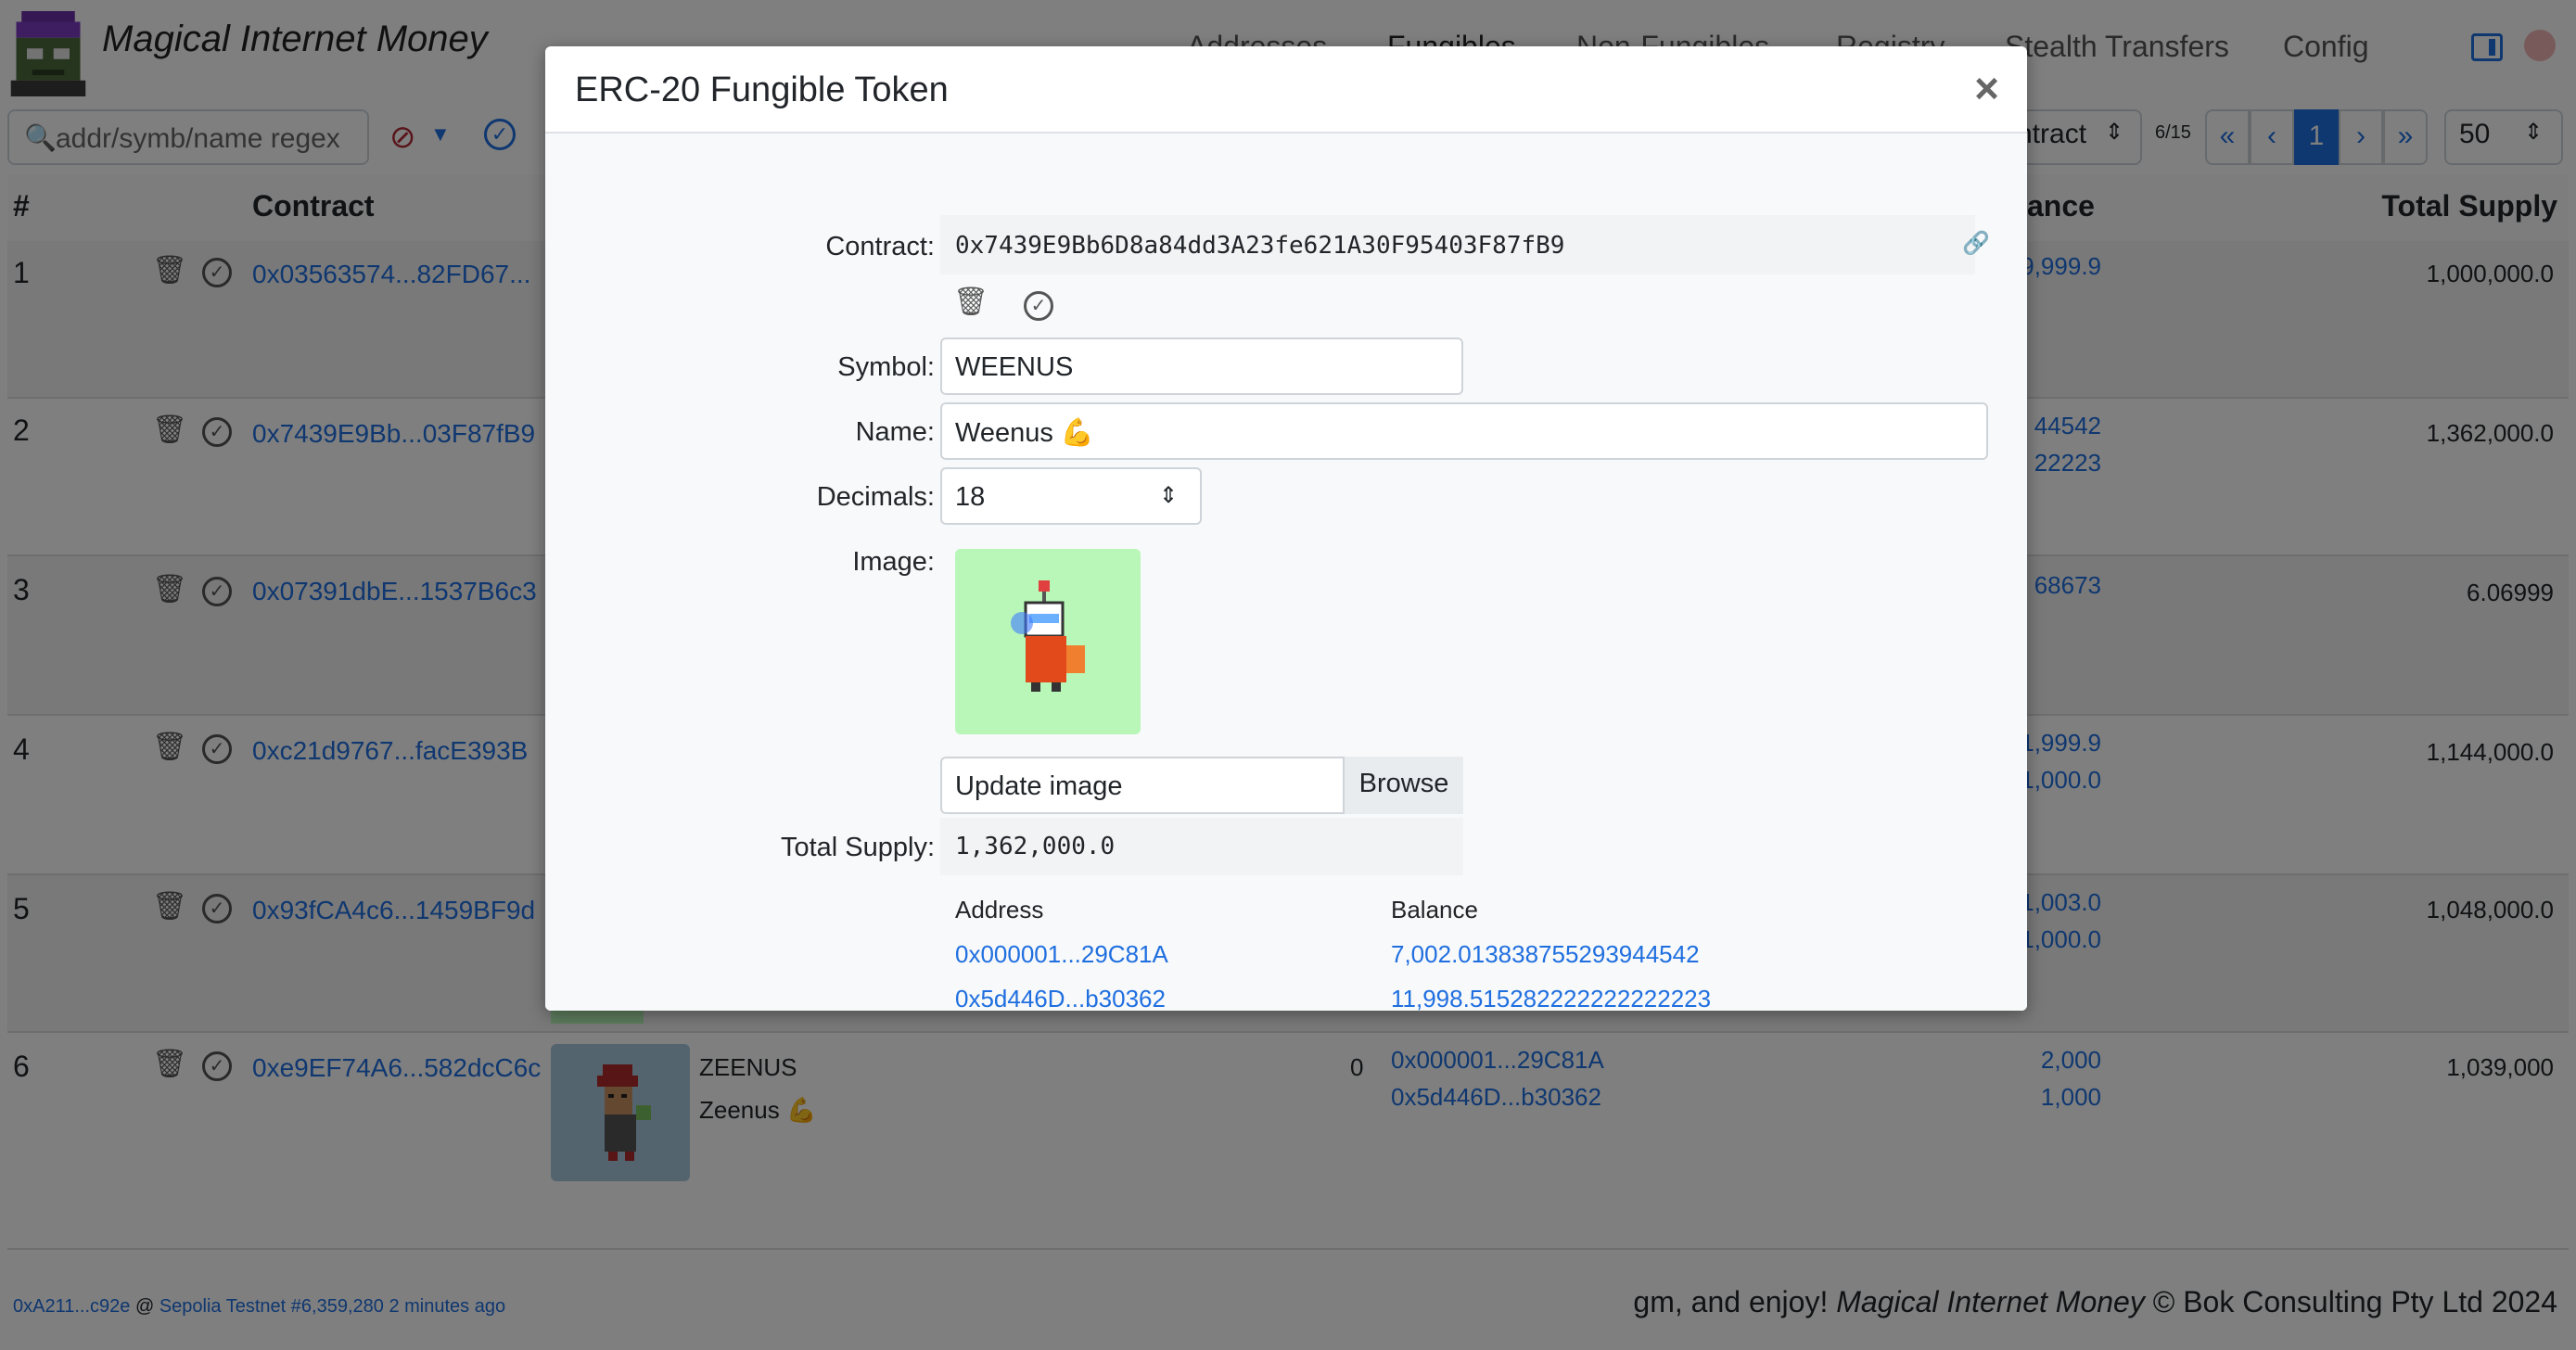  What do you see at coordinates (1464, 431) in the screenshot?
I see `name-input` at bounding box center [1464, 431].